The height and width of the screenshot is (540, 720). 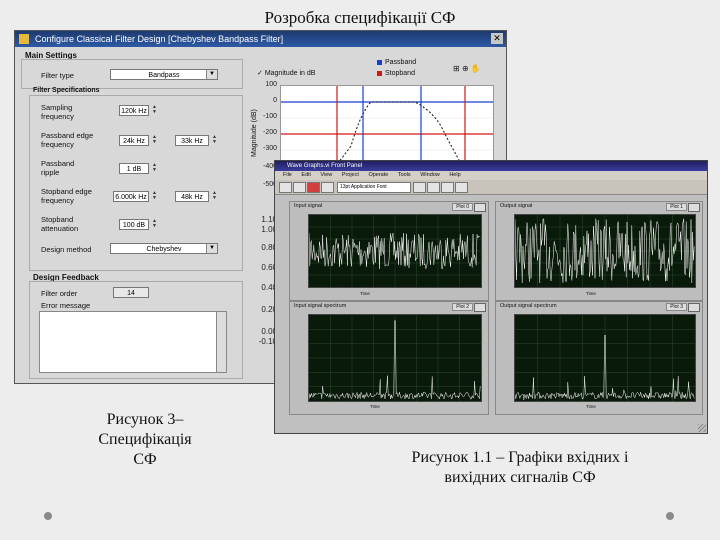 What do you see at coordinates (299, 187) in the screenshot?
I see `run-continuously-icon` at bounding box center [299, 187].